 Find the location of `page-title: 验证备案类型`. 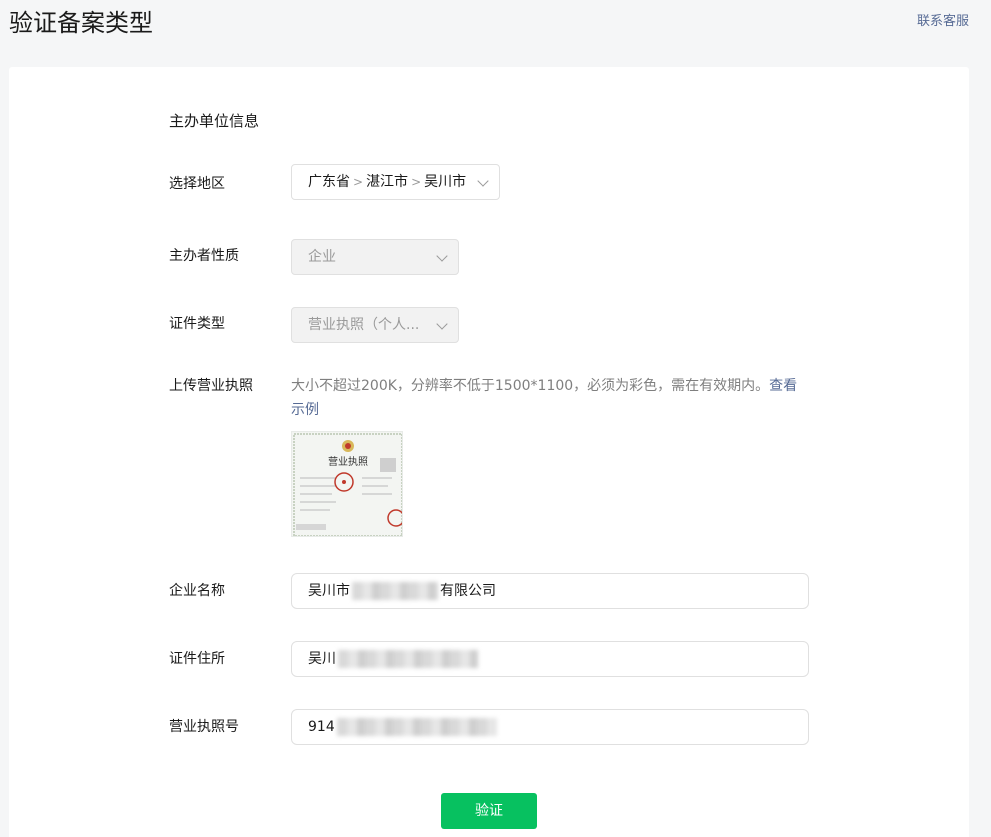

page-title: 验证备案类型 is located at coordinates (81, 23).